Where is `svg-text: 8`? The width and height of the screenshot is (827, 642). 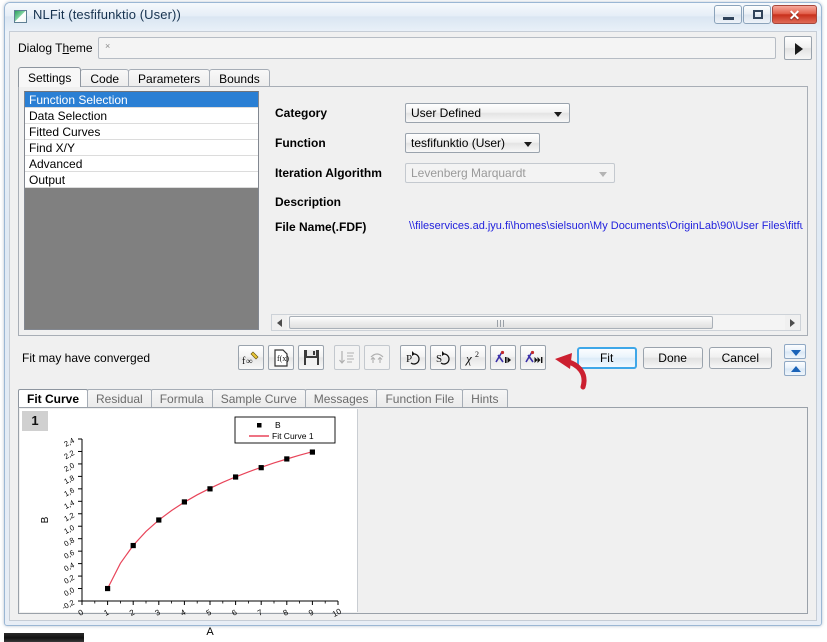
svg-text: 8 is located at coordinates (286, 613).